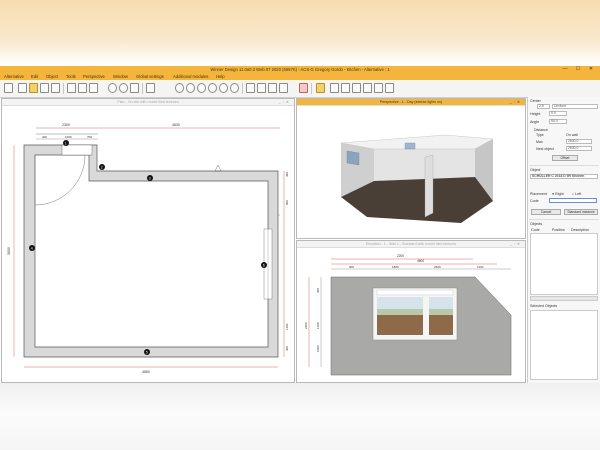 The width and height of the screenshot is (600, 450). I want to click on select-pointer-icon, so click(320, 88).